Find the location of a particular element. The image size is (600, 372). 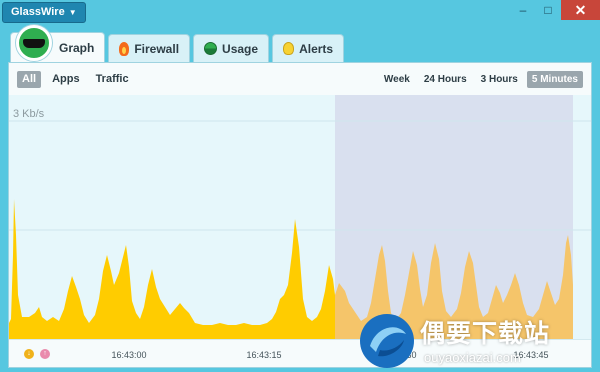

tab-graph-label: Graph is located at coordinates (77, 47).